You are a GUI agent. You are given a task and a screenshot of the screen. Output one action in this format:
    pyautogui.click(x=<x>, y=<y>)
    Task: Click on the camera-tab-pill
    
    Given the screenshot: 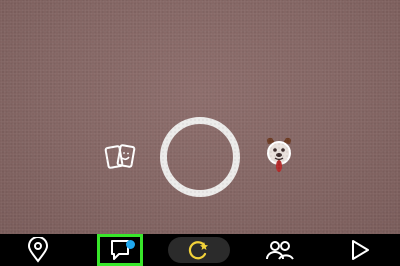 What is the action you would take?
    pyautogui.click(x=199, y=250)
    